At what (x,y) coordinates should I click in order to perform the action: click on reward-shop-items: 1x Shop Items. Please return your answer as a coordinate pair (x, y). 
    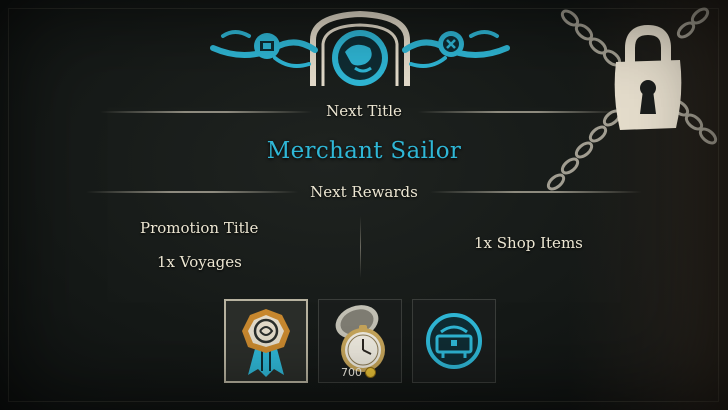
    Looking at the image, I should click on (528, 243).